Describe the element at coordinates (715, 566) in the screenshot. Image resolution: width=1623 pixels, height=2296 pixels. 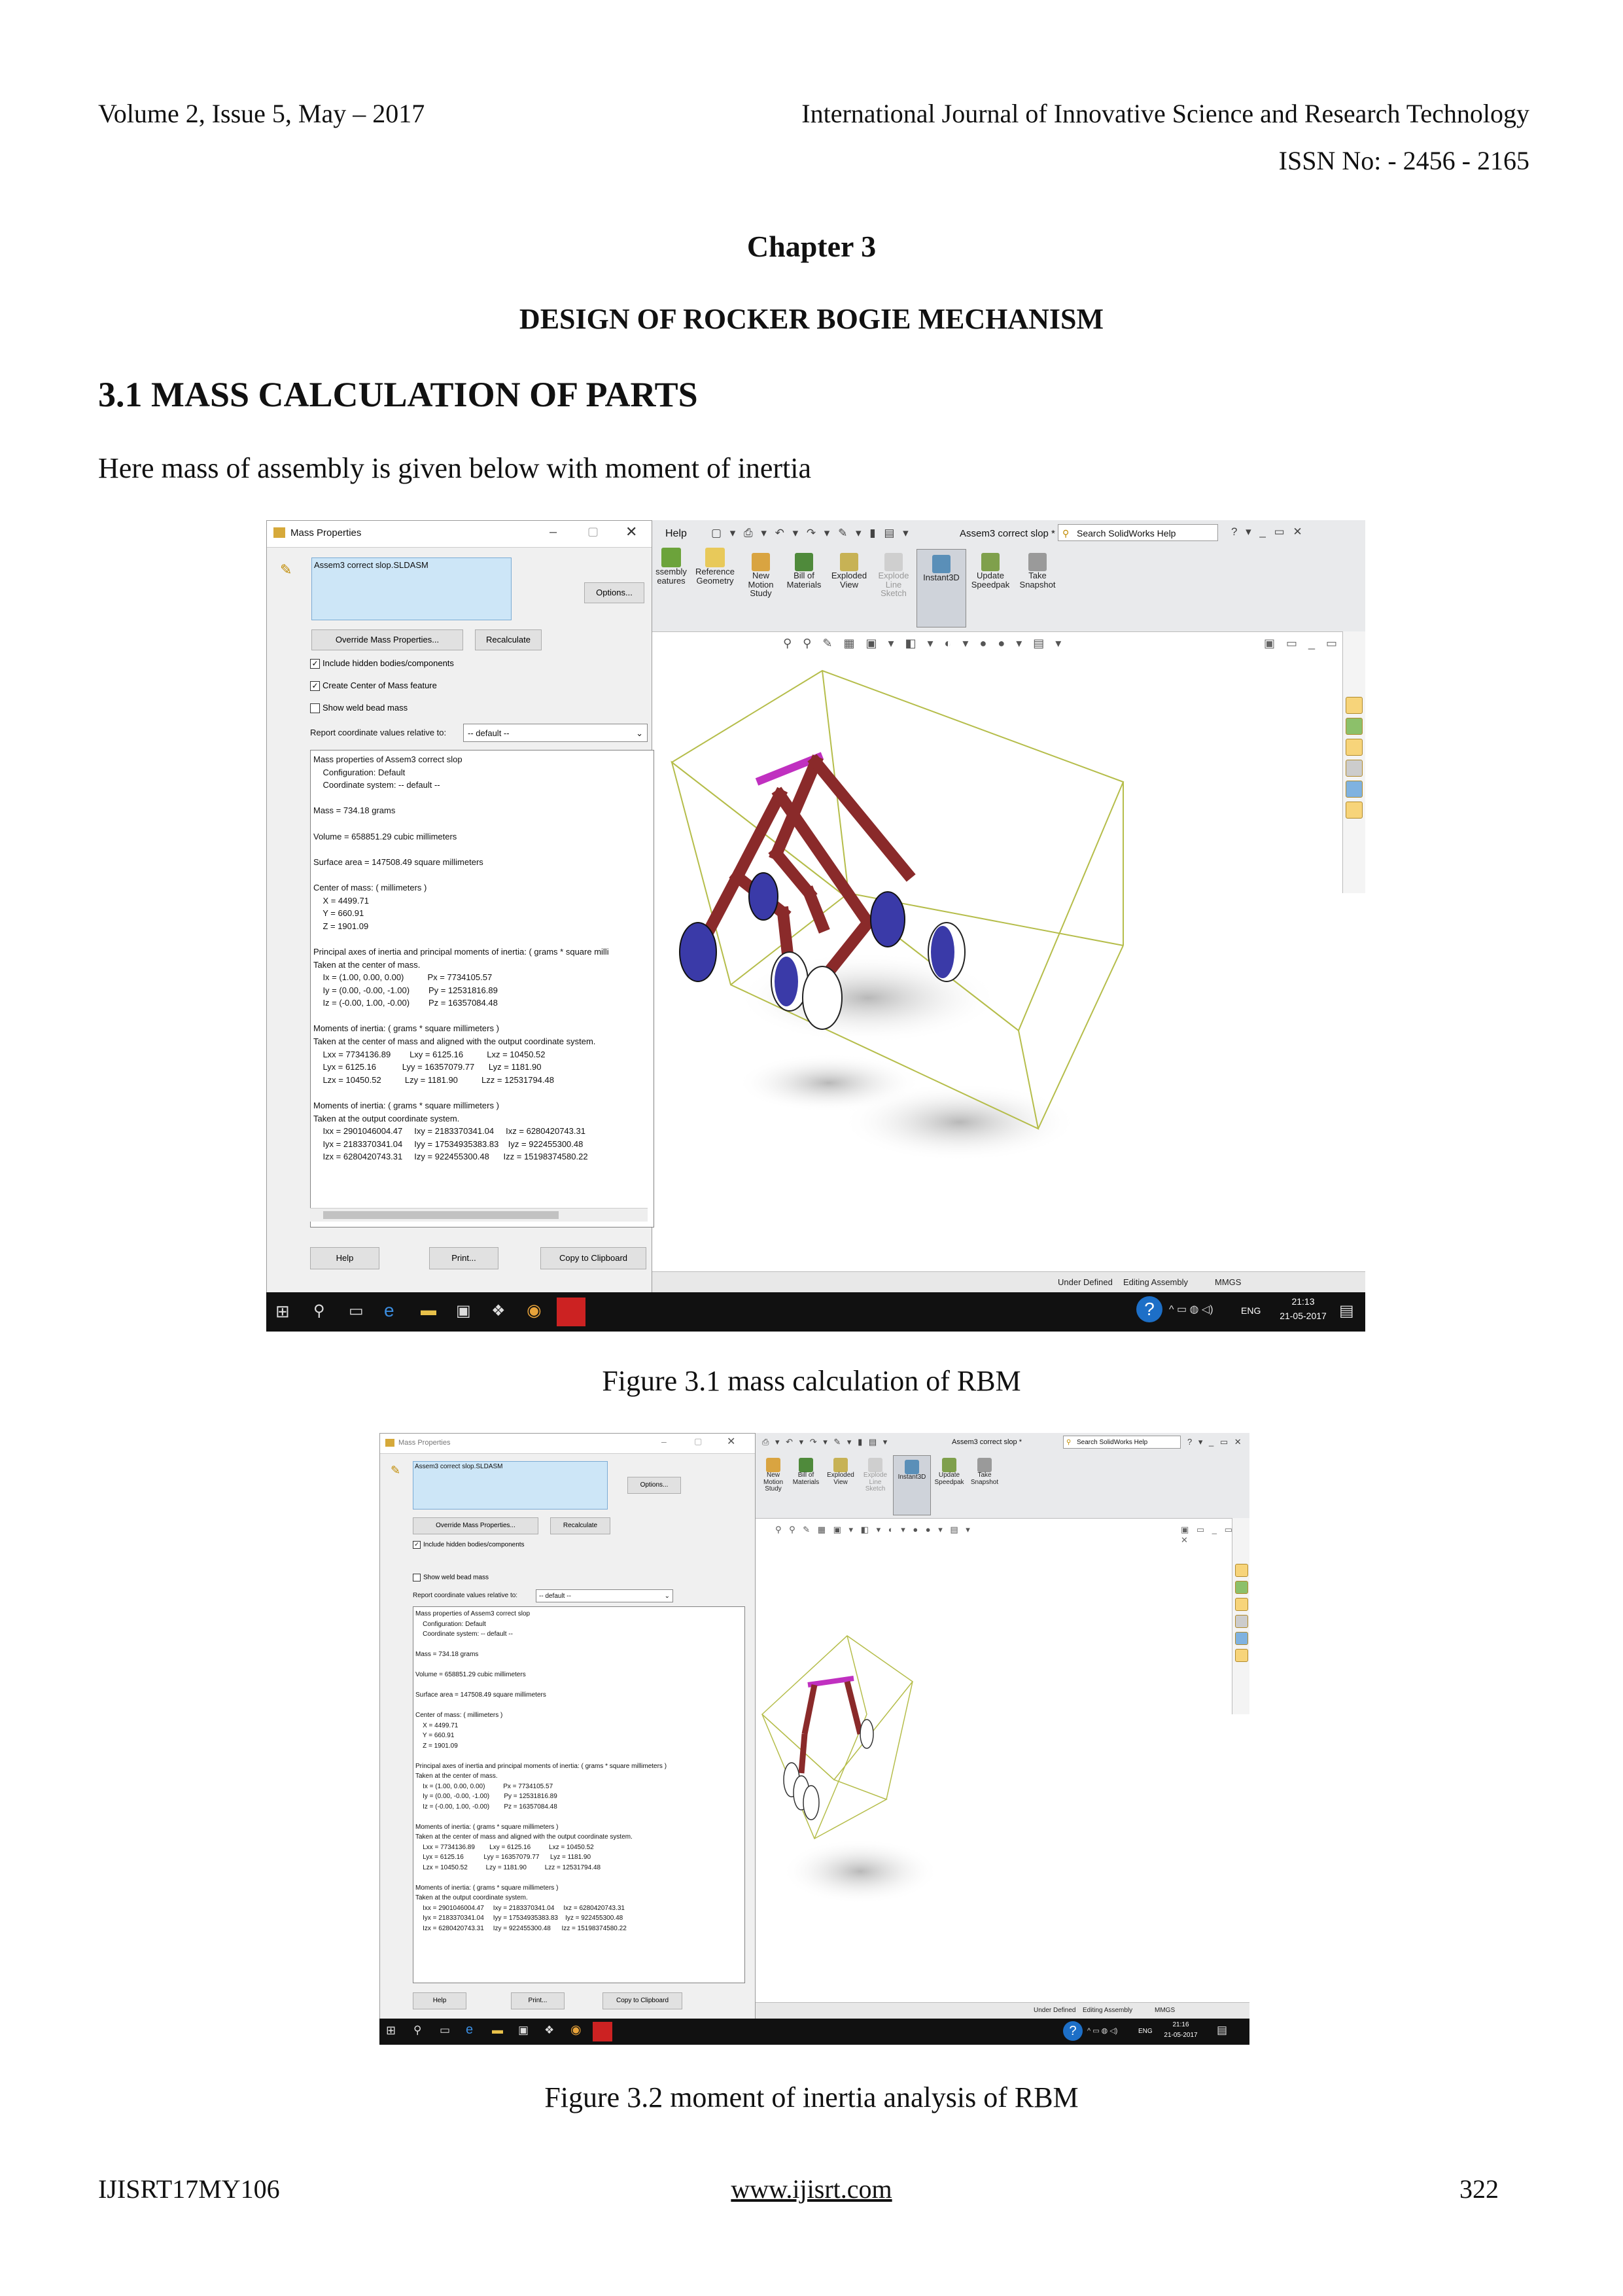
I see `reference-geometry-button: Reference Geometry` at that location.